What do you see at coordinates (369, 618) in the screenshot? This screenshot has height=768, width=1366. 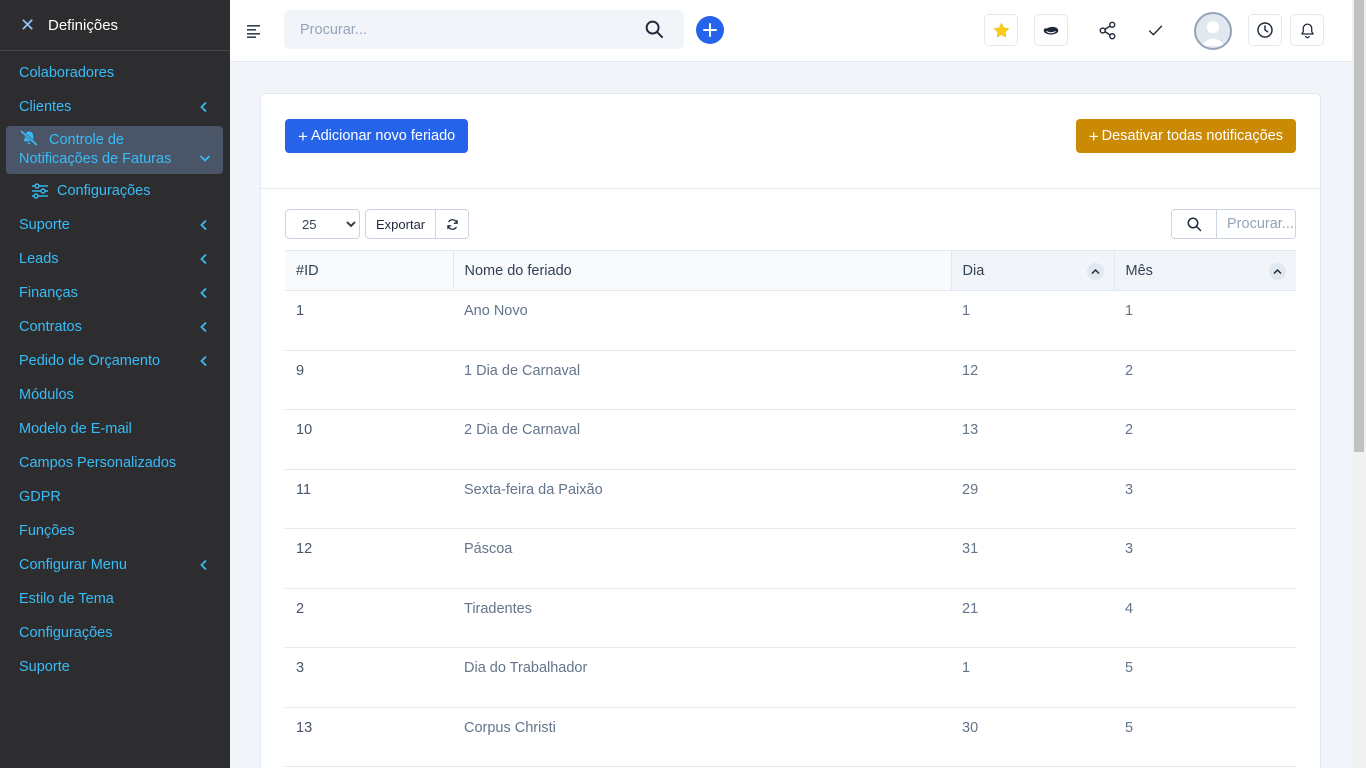 I see `cell-id: 2` at bounding box center [369, 618].